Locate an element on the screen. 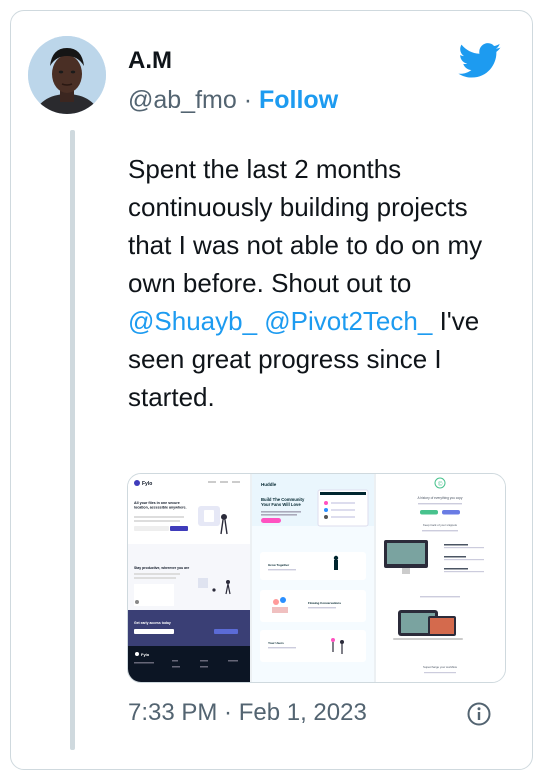 The height and width of the screenshot is (770, 544). huddle-feature-3: Your Users is located at coordinates (276, 643).